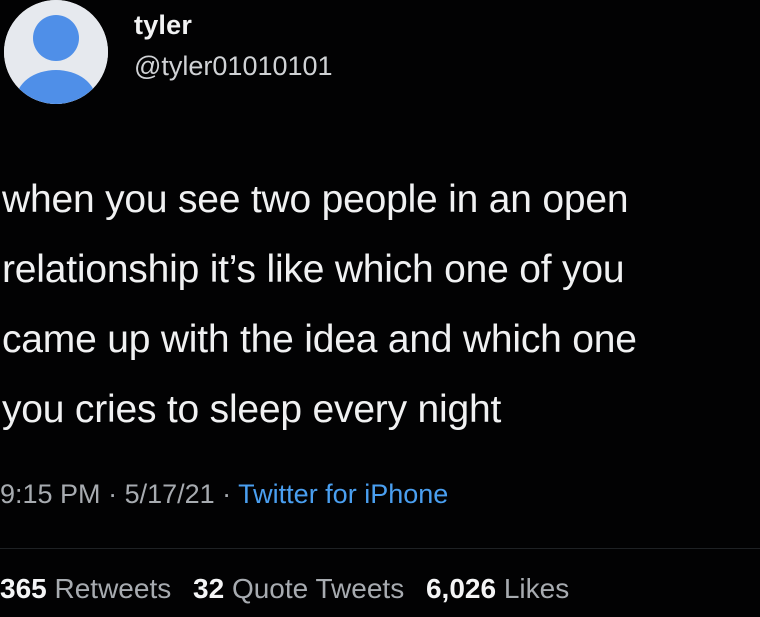 This screenshot has height=617, width=760. What do you see at coordinates (50, 494) in the screenshot?
I see `tweet-time: 9:15 PM` at bounding box center [50, 494].